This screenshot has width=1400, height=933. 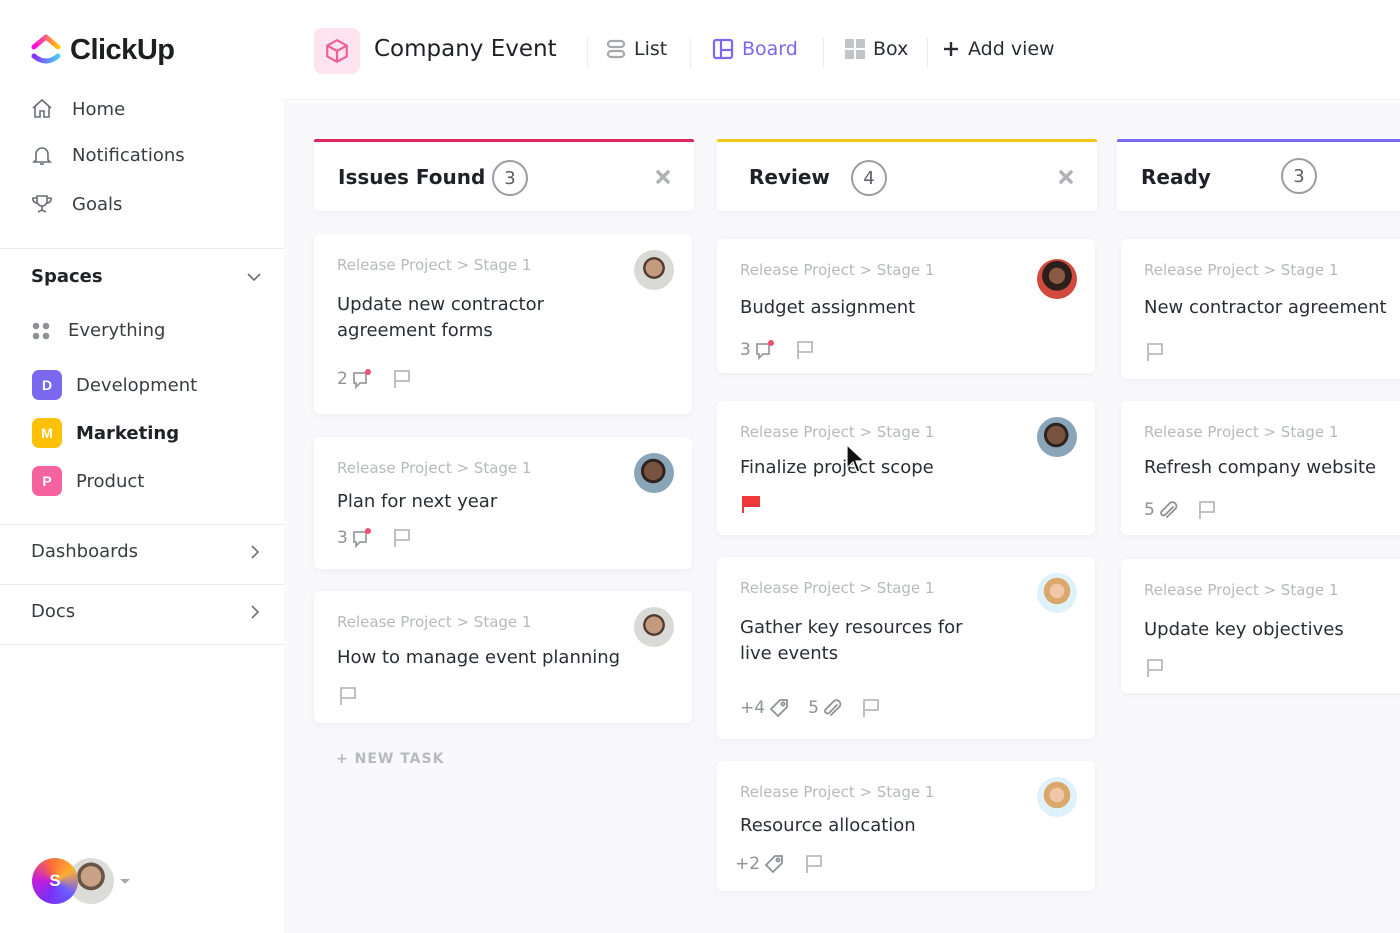 What do you see at coordinates (760, 864) in the screenshot?
I see `tag-count: +2` at bounding box center [760, 864].